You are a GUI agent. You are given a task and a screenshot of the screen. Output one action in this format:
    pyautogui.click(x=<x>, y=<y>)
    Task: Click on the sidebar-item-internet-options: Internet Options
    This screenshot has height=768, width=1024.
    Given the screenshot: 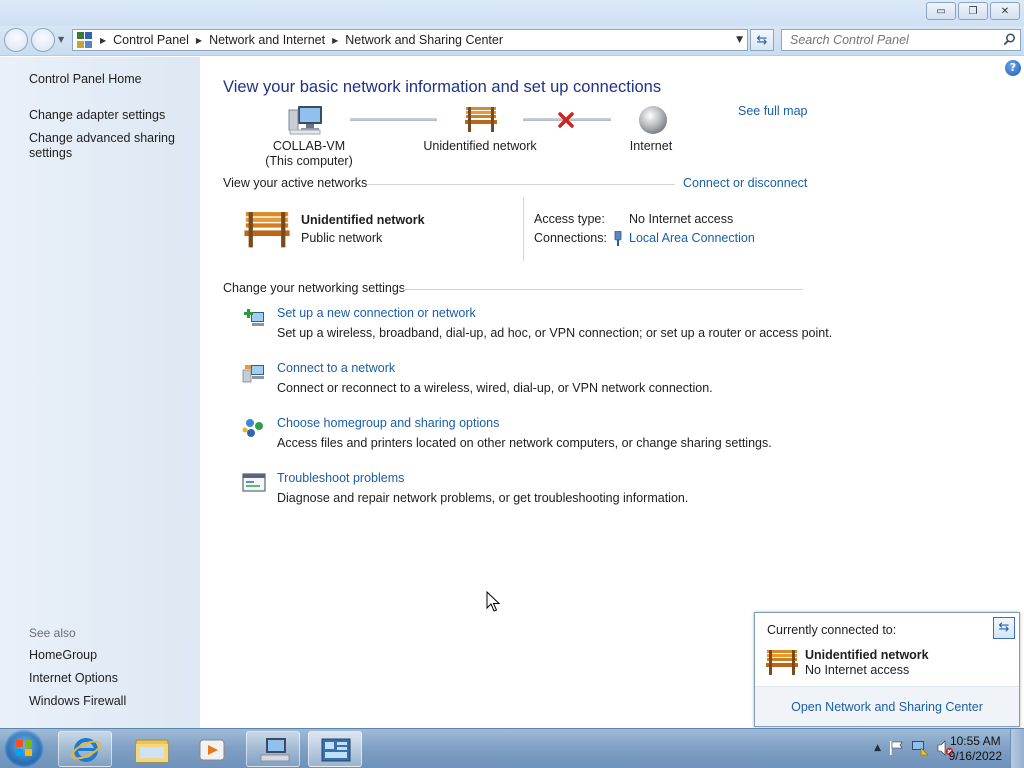 What is the action you would take?
    pyautogui.click(x=73, y=678)
    